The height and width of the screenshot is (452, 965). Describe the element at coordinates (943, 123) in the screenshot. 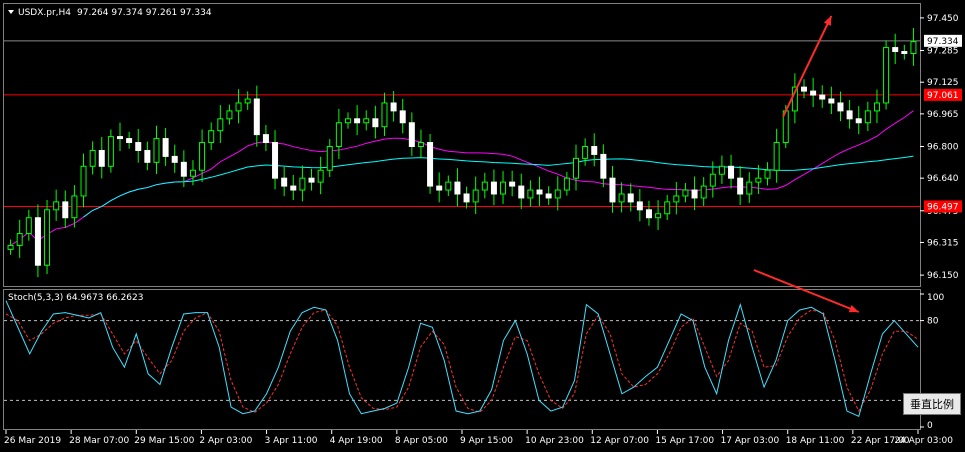

I see `price-badges: 97.334 97.061 96.497` at that location.